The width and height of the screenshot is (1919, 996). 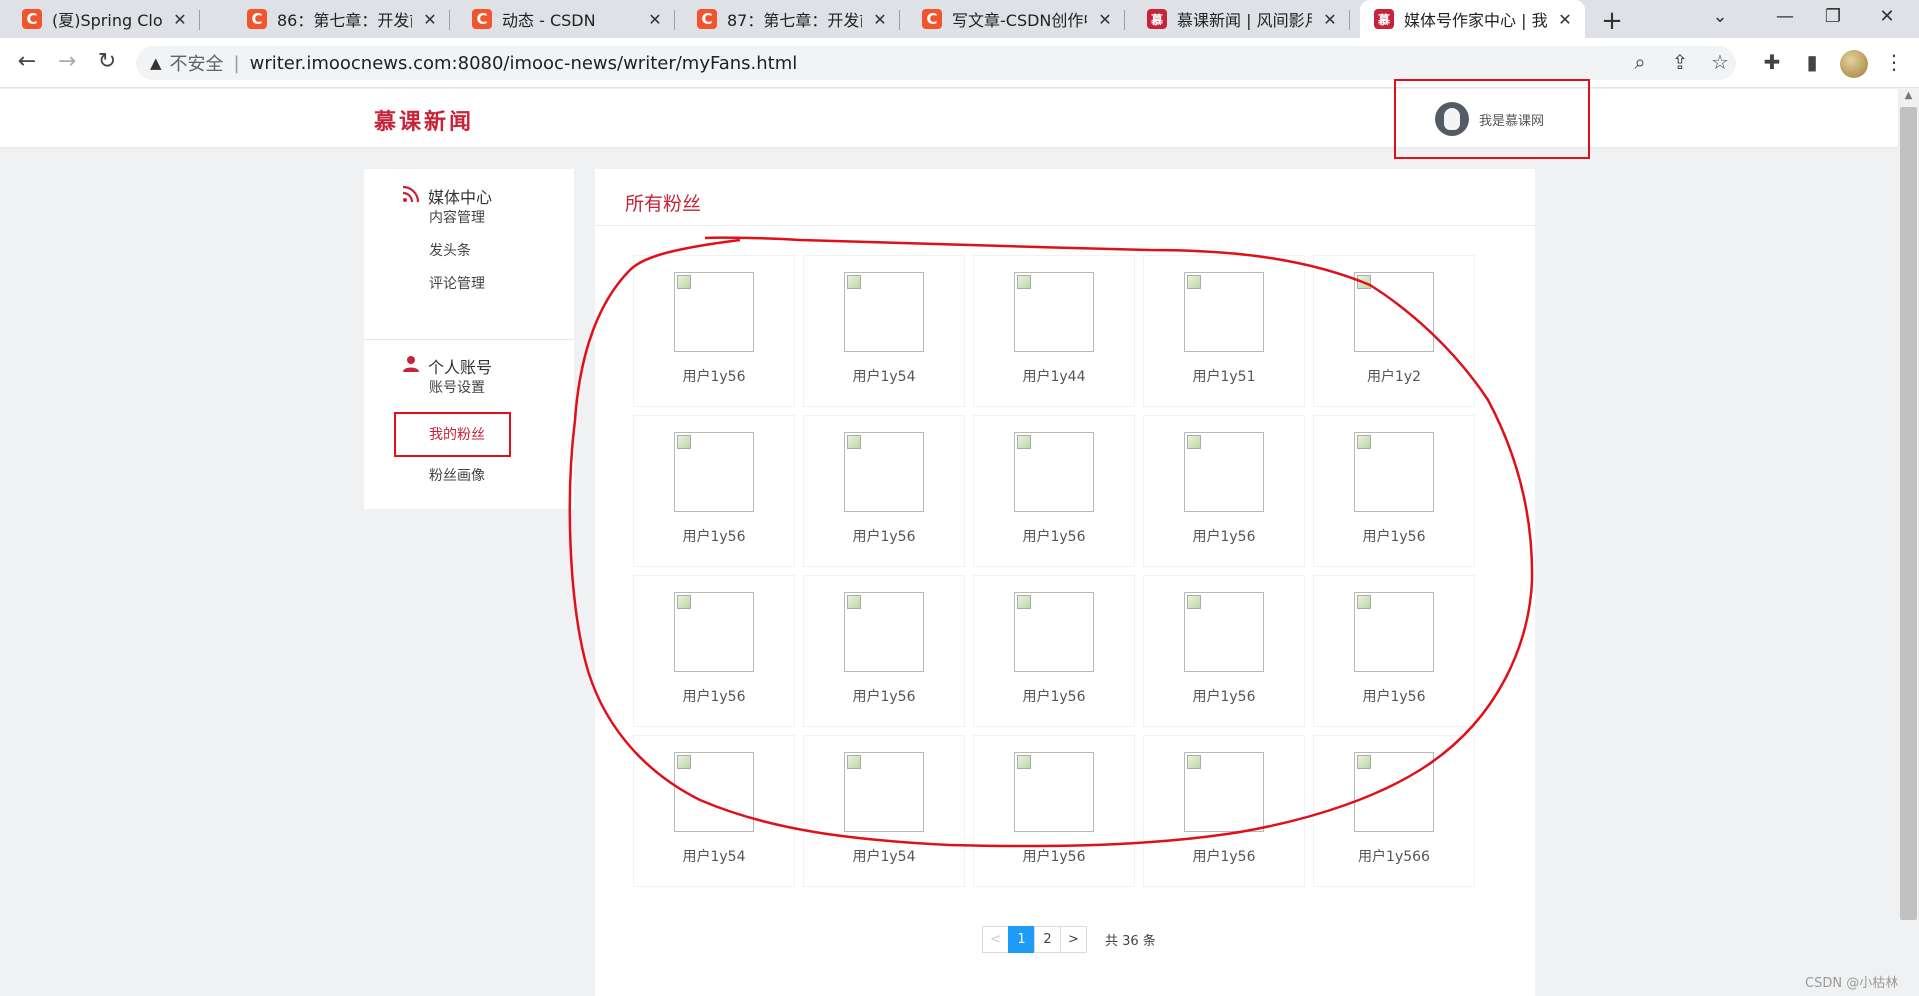 What do you see at coordinates (450, 250) in the screenshot?
I see `sidebar-item-publish: 发头条` at bounding box center [450, 250].